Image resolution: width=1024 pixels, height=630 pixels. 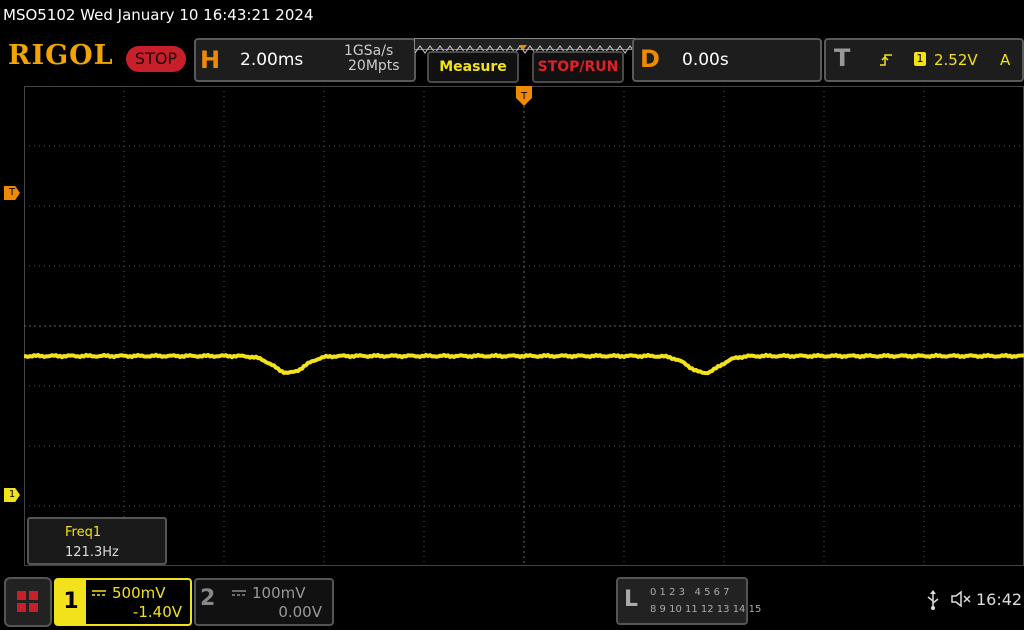 I want to click on svg-text: T, so click(x=524, y=96).